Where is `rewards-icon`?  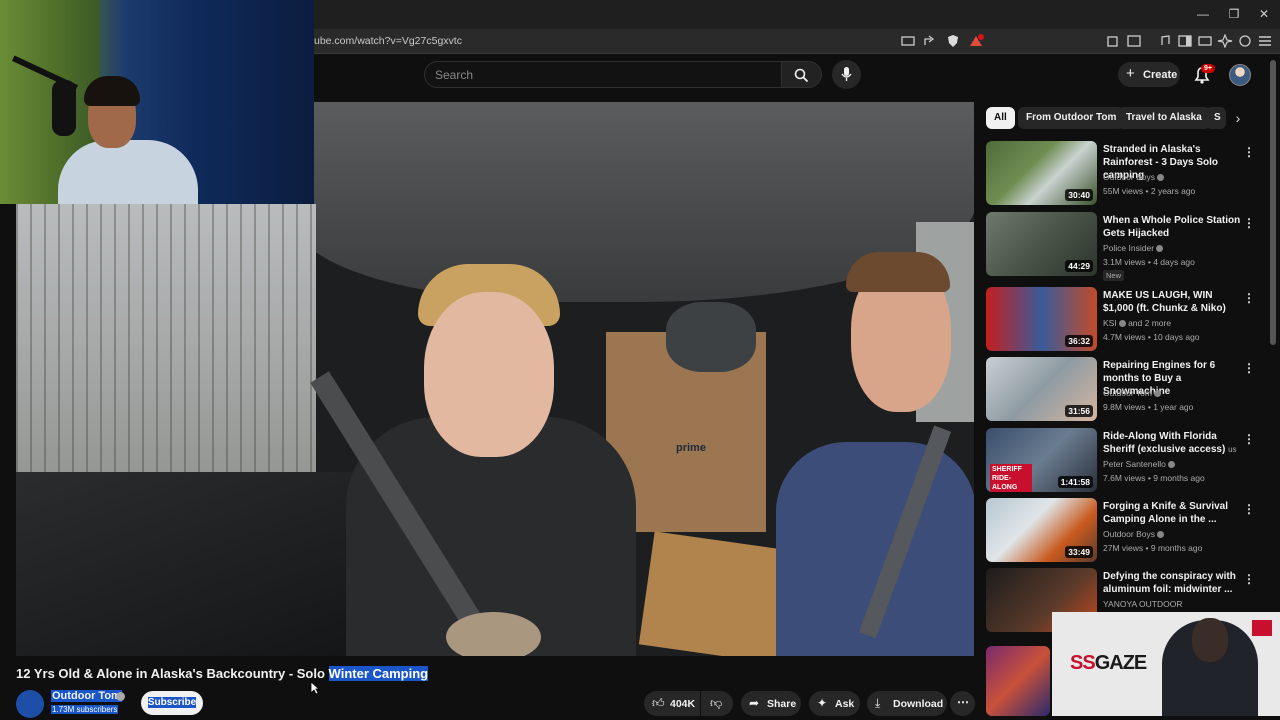 rewards-icon is located at coordinates (976, 41).